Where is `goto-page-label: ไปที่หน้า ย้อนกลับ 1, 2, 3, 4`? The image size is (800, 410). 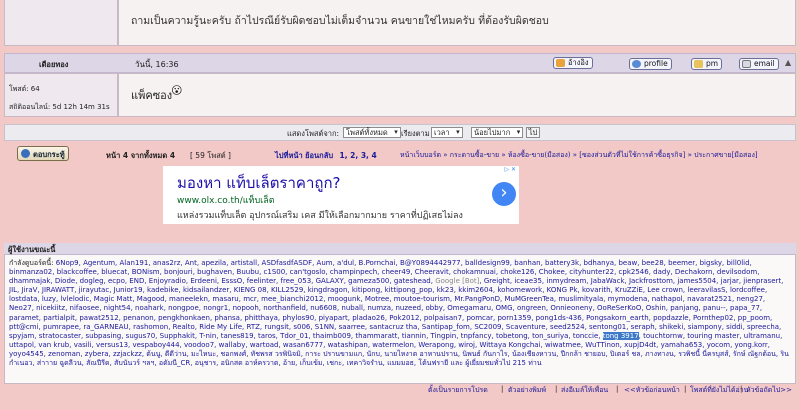 goto-page-label: ไปที่หน้า ย้อนกลับ 1, 2, 3, 4 is located at coordinates (326, 155).